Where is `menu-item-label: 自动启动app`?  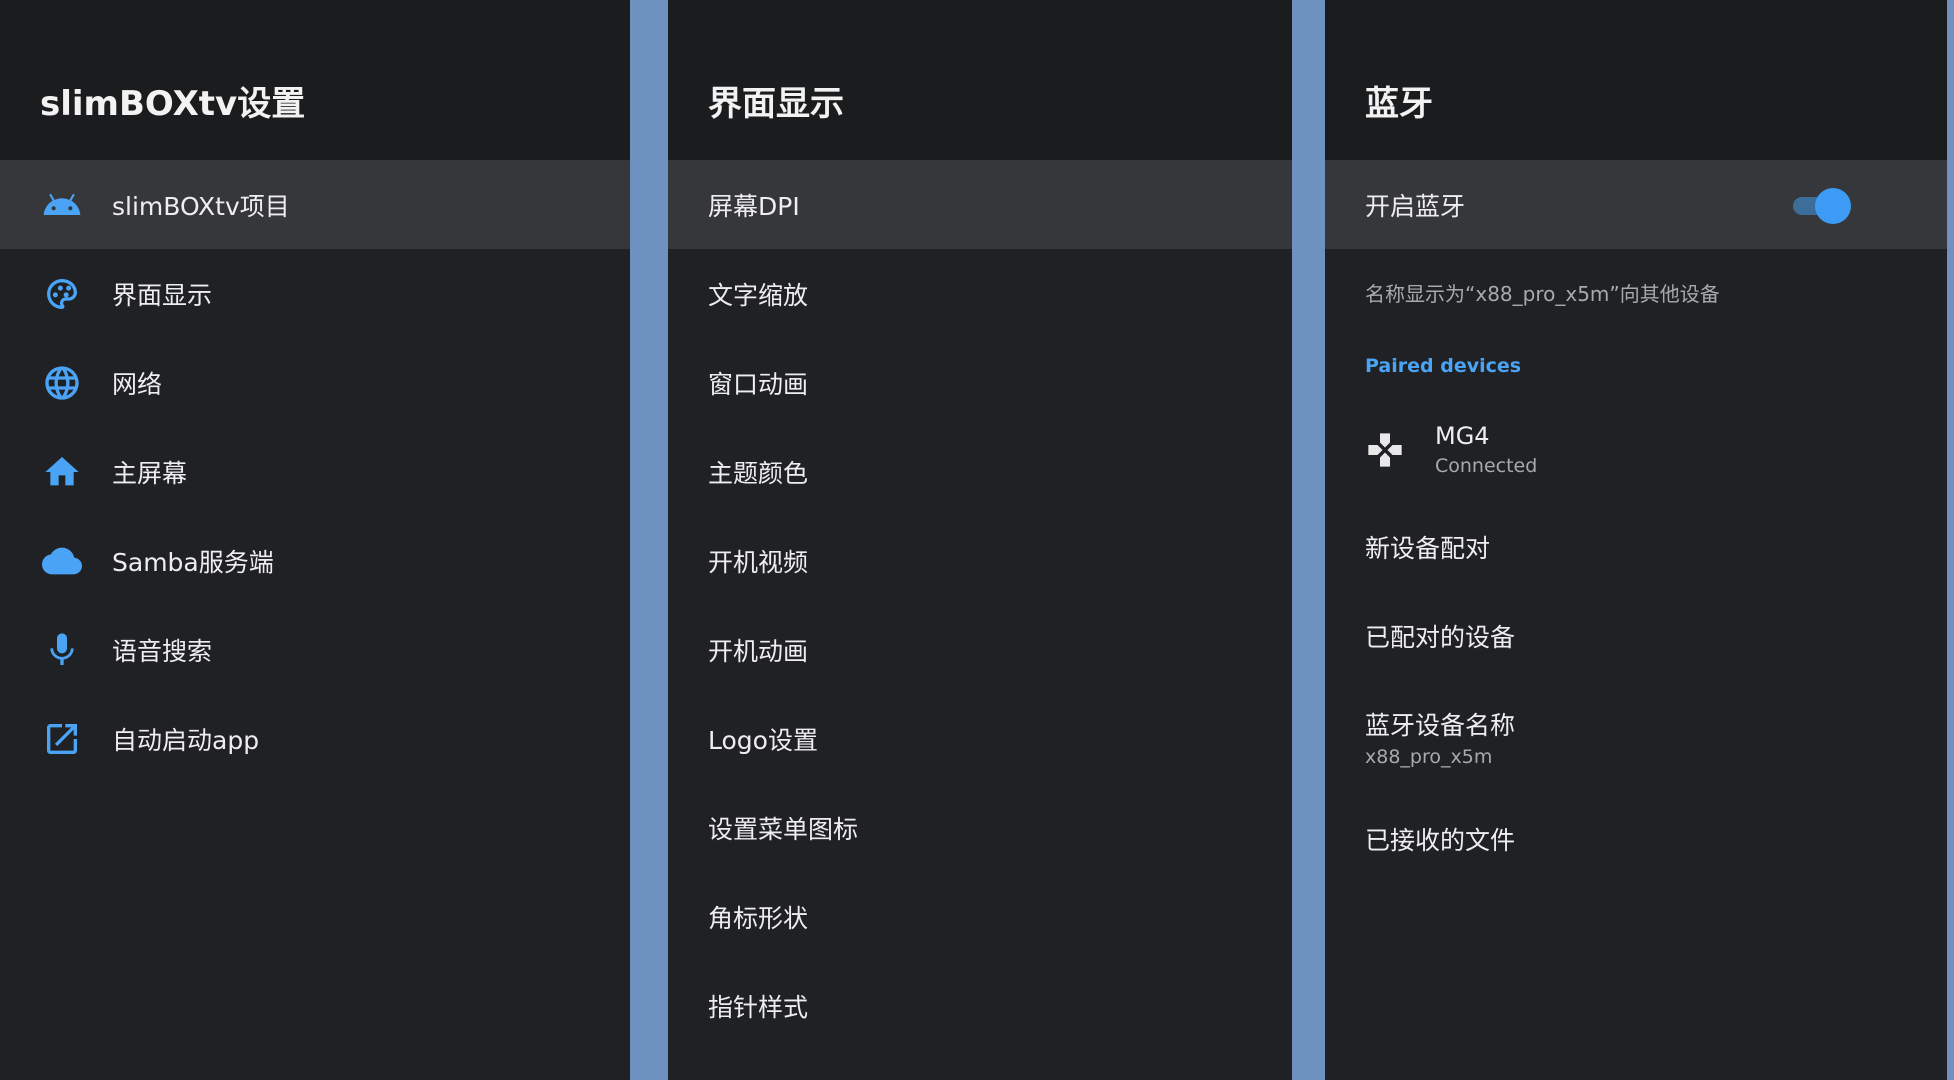
menu-item-label: 自动启动app is located at coordinates (186, 740).